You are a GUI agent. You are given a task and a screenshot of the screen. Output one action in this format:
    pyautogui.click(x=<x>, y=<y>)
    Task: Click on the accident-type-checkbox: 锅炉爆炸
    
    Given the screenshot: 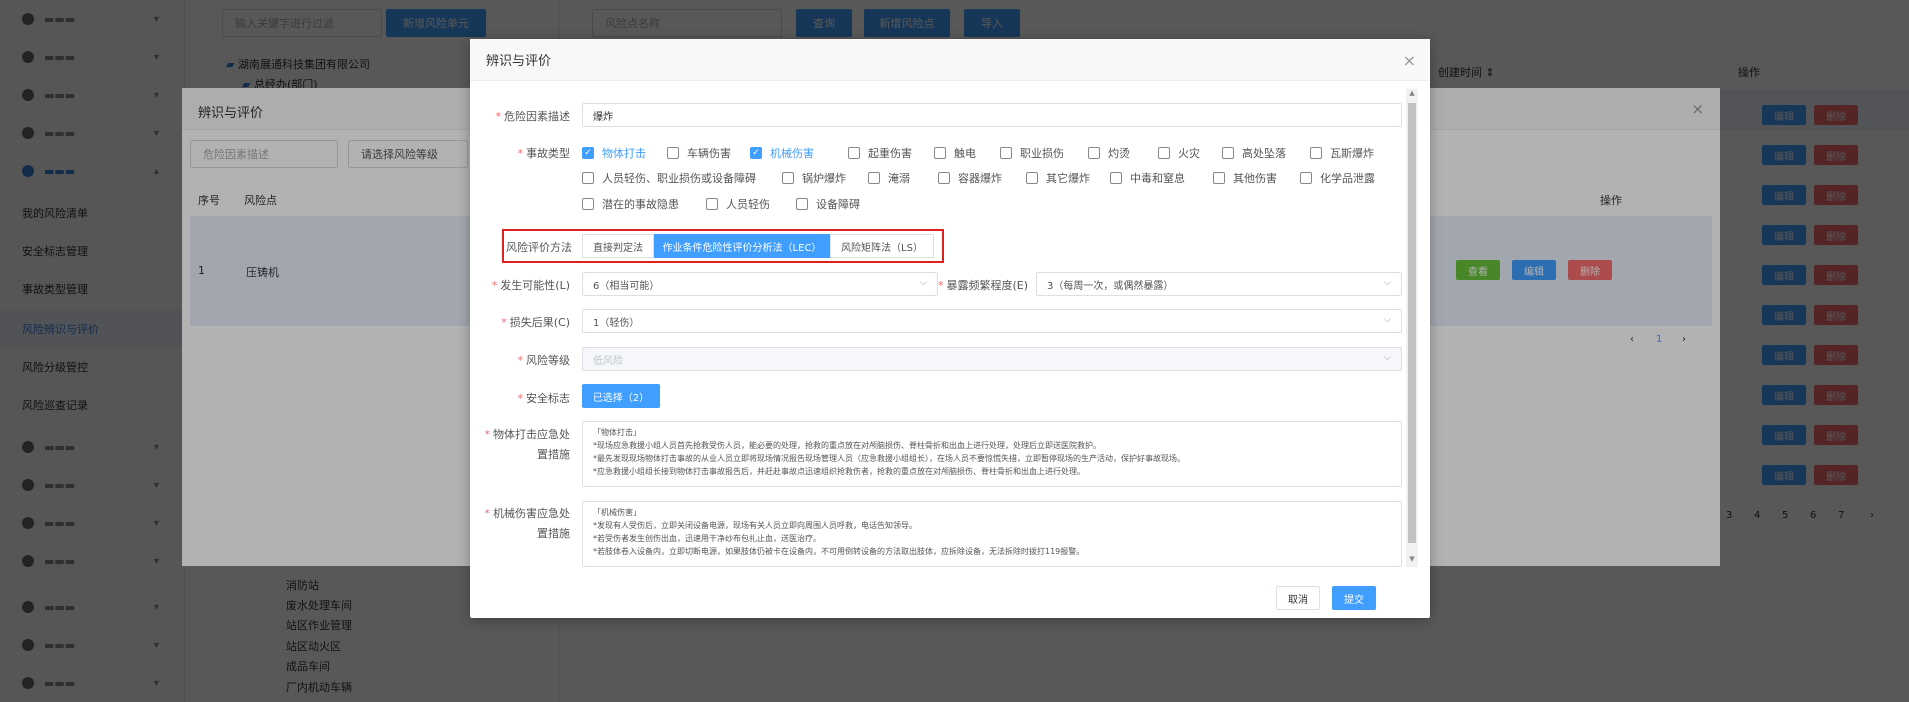 What is the action you would take?
    pyautogui.click(x=814, y=178)
    